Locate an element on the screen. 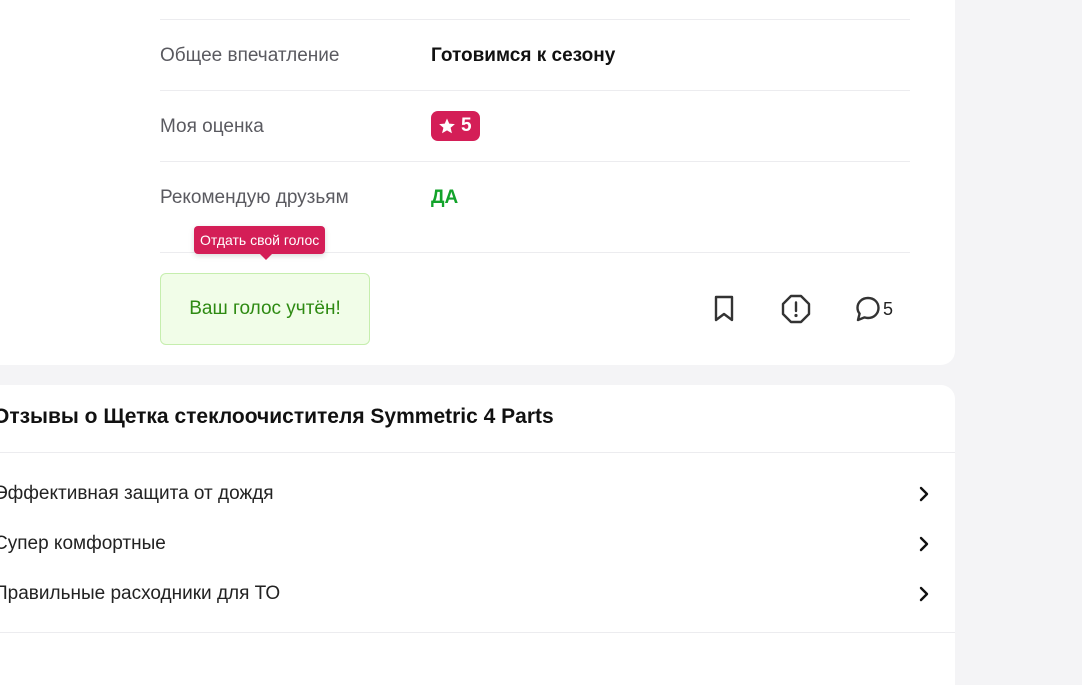  row-overall-impression: Общее впечатление Готовимся к сезону is located at coordinates (535, 55).